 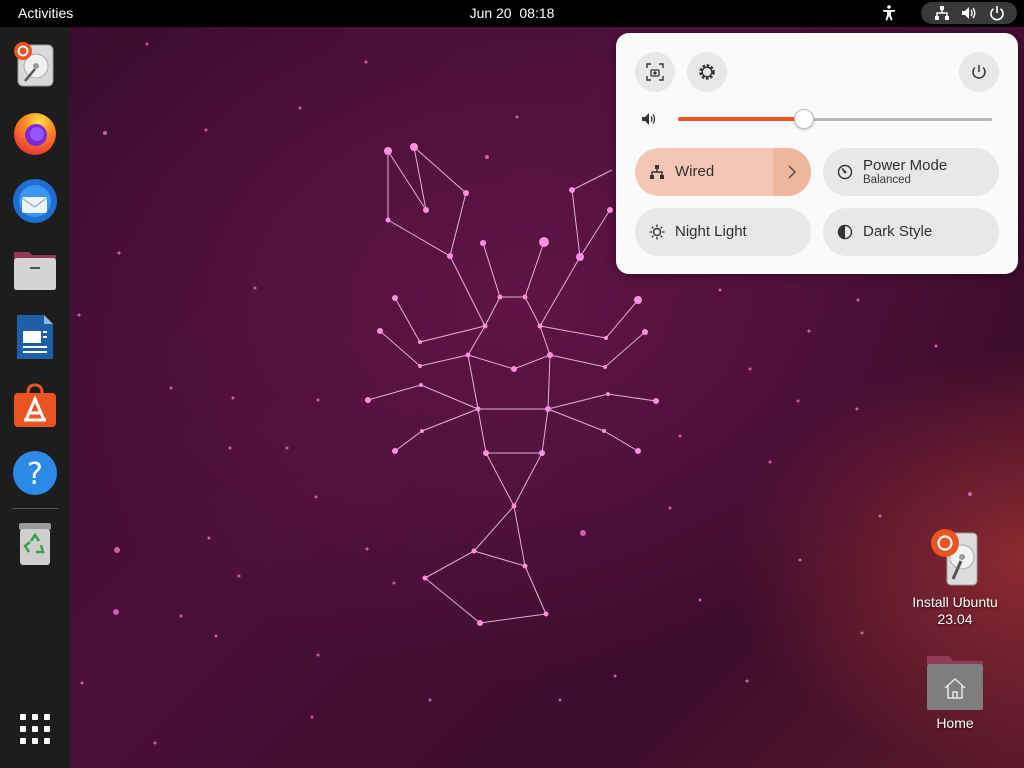 What do you see at coordinates (955, 619) in the screenshot?
I see `desktop-icon-label-version: 23.04` at bounding box center [955, 619].